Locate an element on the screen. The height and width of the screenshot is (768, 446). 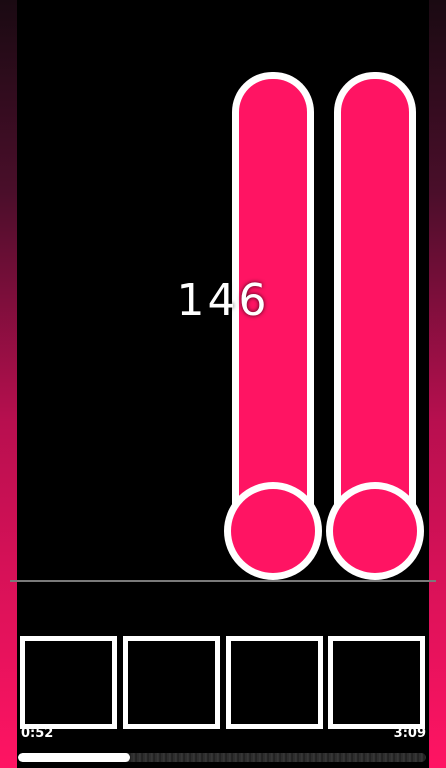
left-edge-gradient is located at coordinates (8, 384).